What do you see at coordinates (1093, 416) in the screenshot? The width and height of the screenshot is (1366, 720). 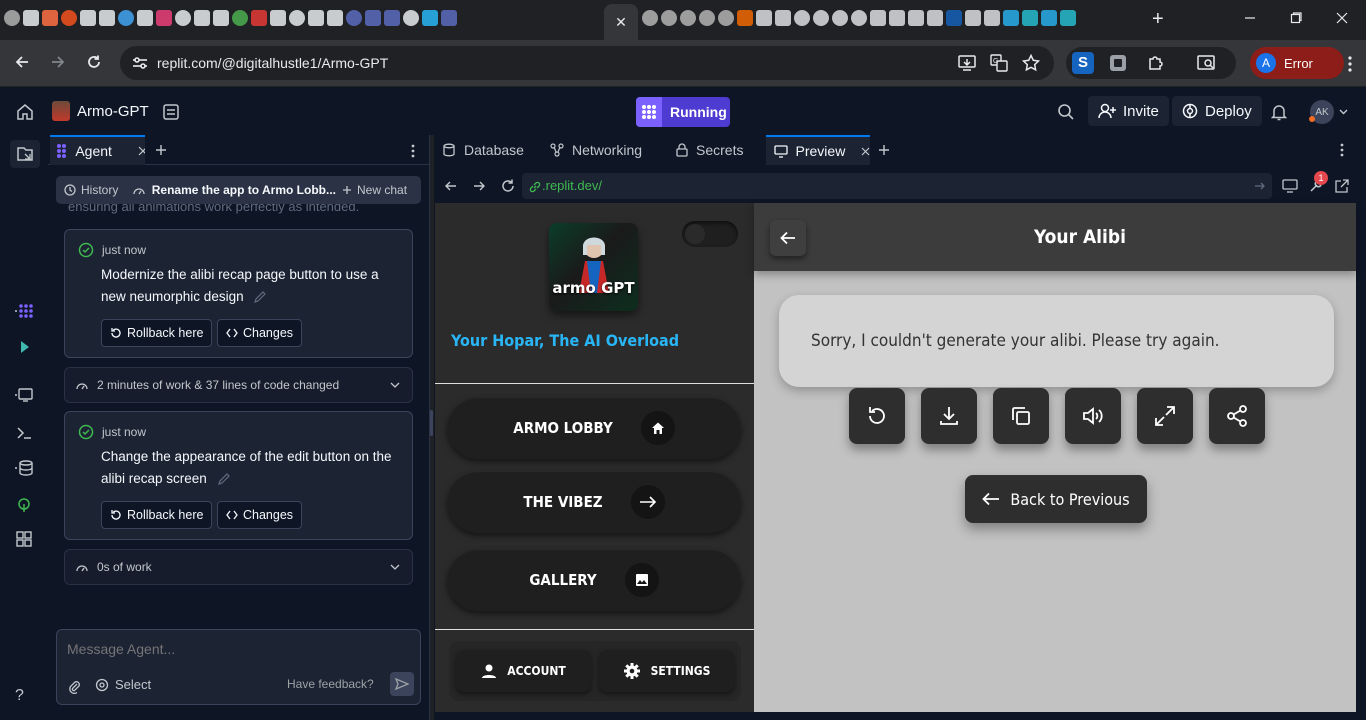 I see `read-aloud-button` at bounding box center [1093, 416].